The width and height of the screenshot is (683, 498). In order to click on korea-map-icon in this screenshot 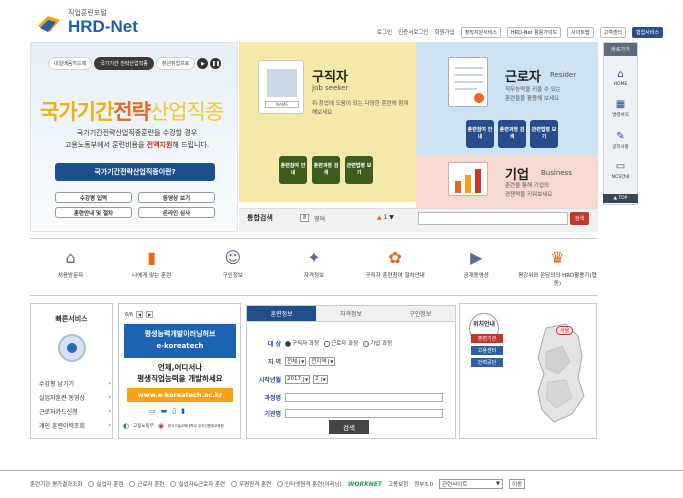, I will do `click(560, 374)`.